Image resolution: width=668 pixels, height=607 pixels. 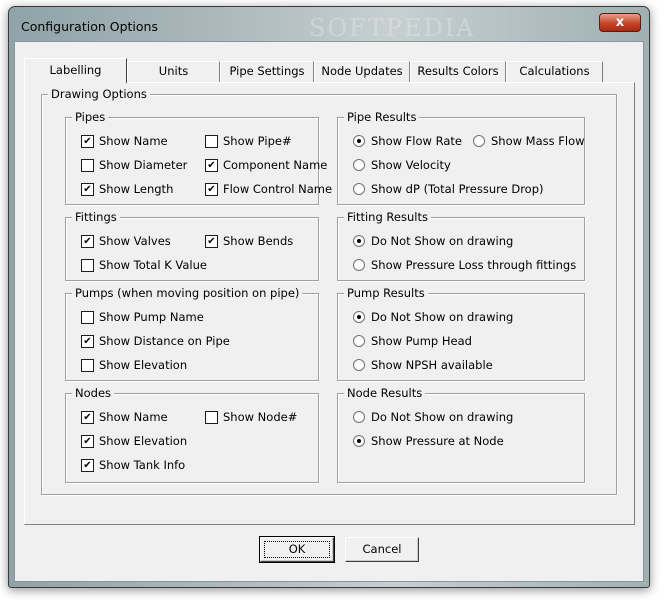 I want to click on fittings-show-total-k-checkbox: Show Total K Value, so click(x=144, y=265).